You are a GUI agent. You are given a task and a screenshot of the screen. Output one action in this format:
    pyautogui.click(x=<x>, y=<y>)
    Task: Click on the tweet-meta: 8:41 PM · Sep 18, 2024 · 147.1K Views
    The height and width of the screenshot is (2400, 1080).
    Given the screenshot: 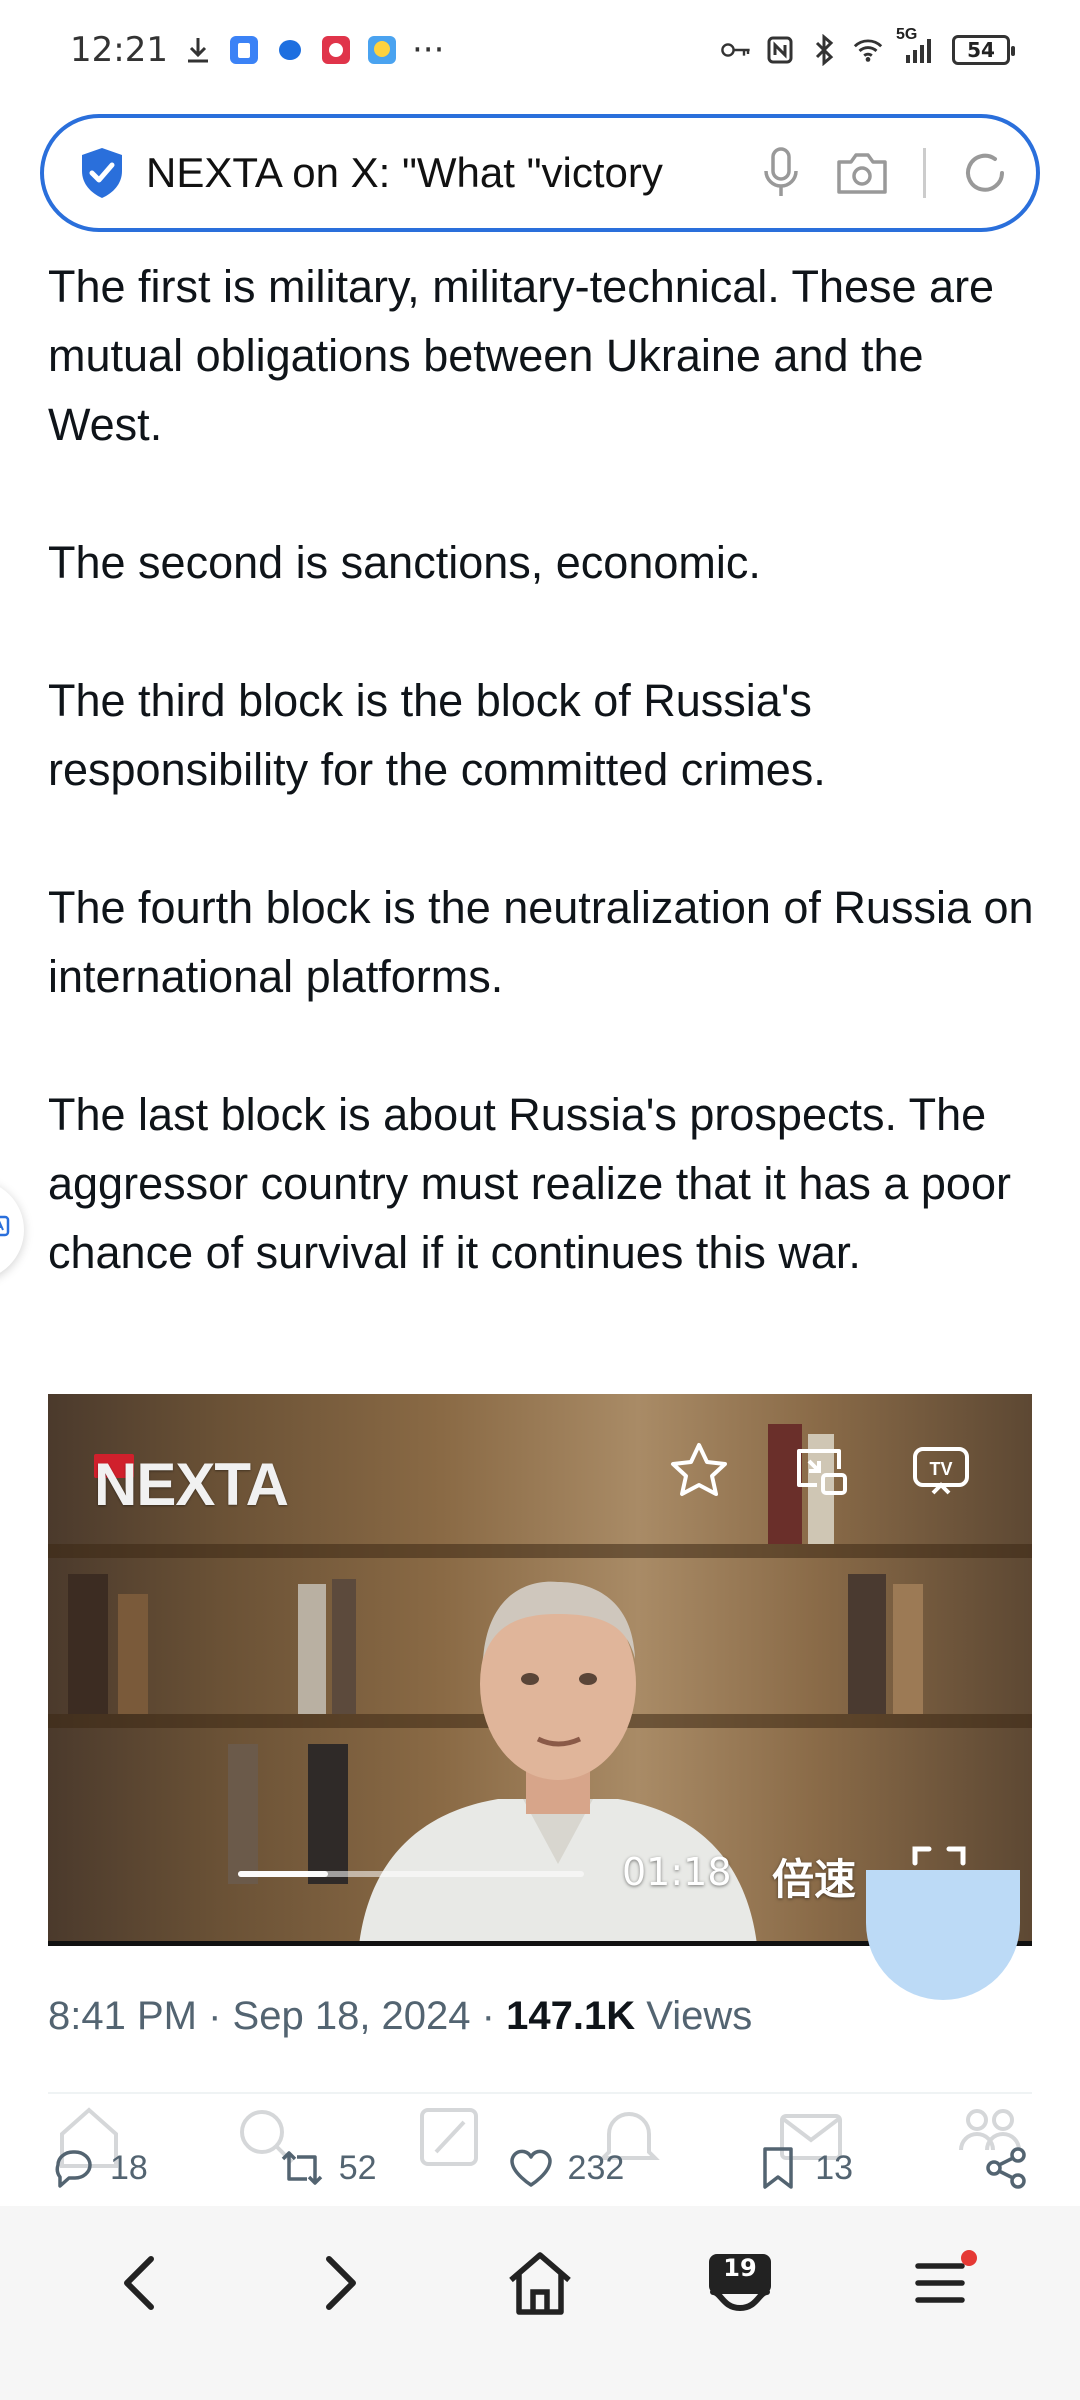 What is the action you would take?
    pyautogui.click(x=400, y=2016)
    